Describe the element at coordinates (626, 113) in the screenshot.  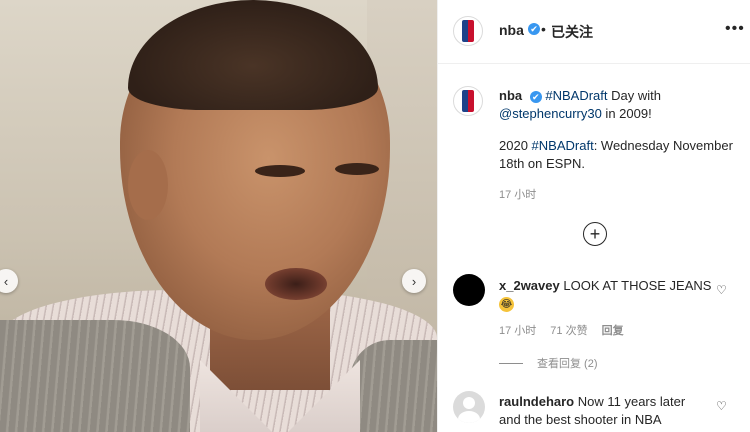
I see `caption-text: in 2009!` at that location.